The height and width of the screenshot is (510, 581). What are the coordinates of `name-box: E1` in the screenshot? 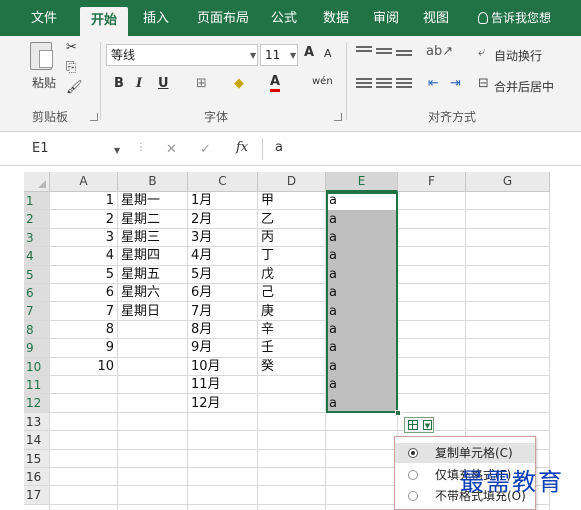 It's located at (76, 149).